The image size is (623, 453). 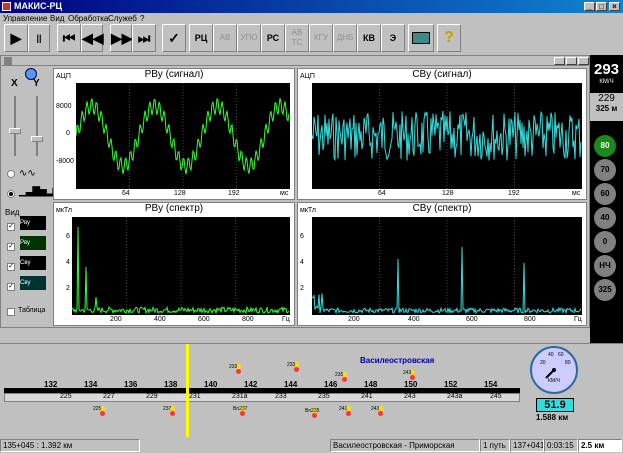 I want to click on signal-label: Bn237, so click(x=240, y=409).